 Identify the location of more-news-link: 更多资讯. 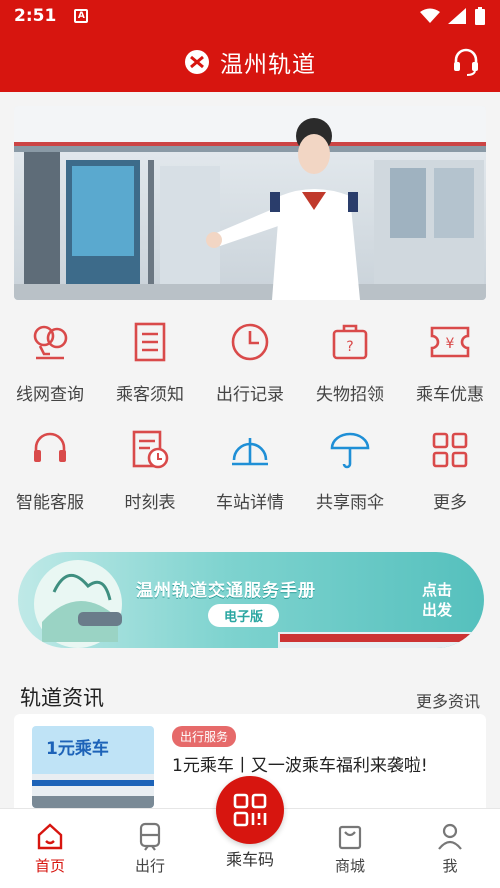
(448, 700).